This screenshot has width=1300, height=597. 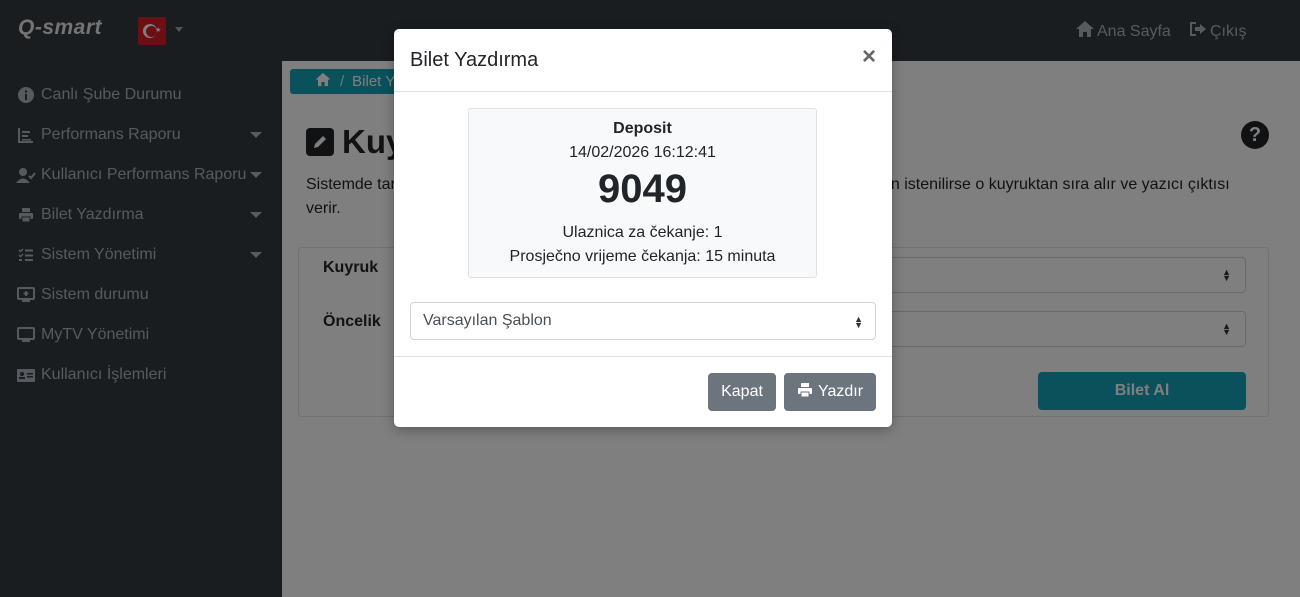 I want to click on template-select: Varsayılan Şablon ▲ ▼, so click(x=643, y=321).